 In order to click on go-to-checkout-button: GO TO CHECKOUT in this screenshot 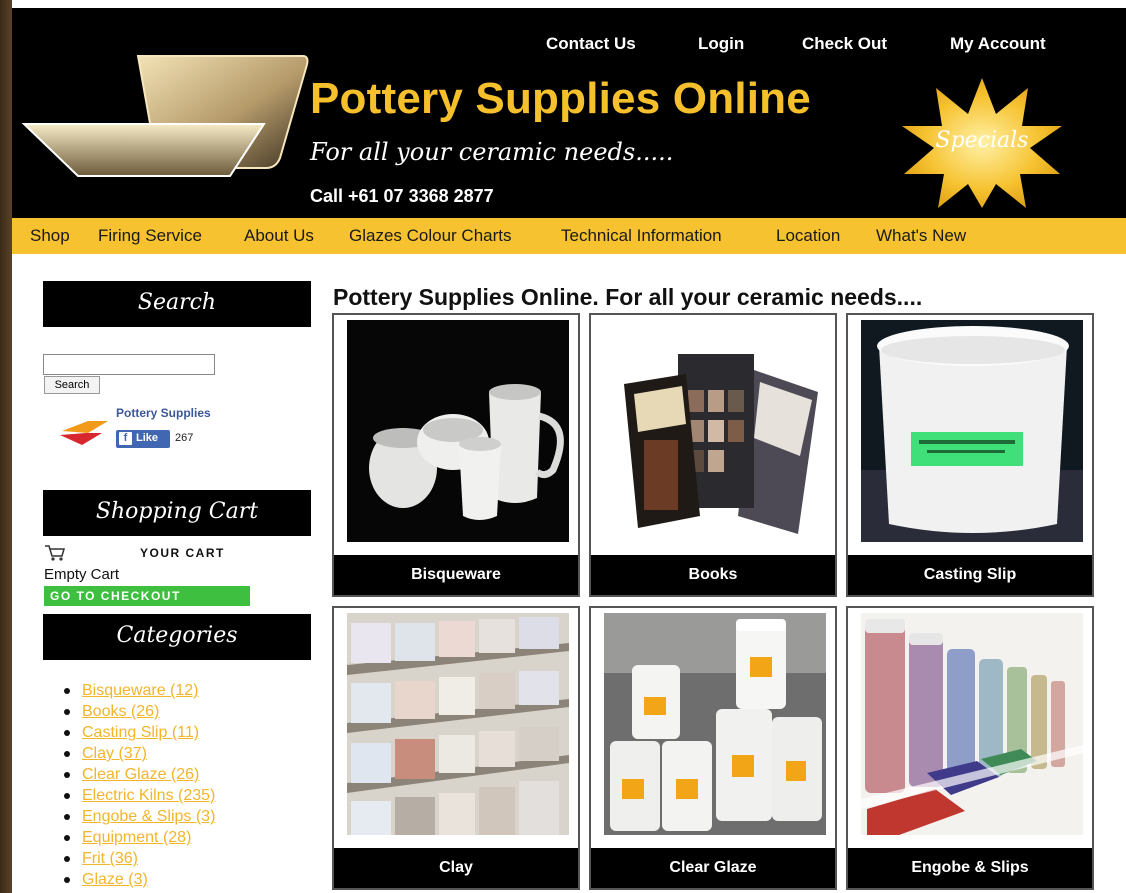, I will do `click(147, 596)`.